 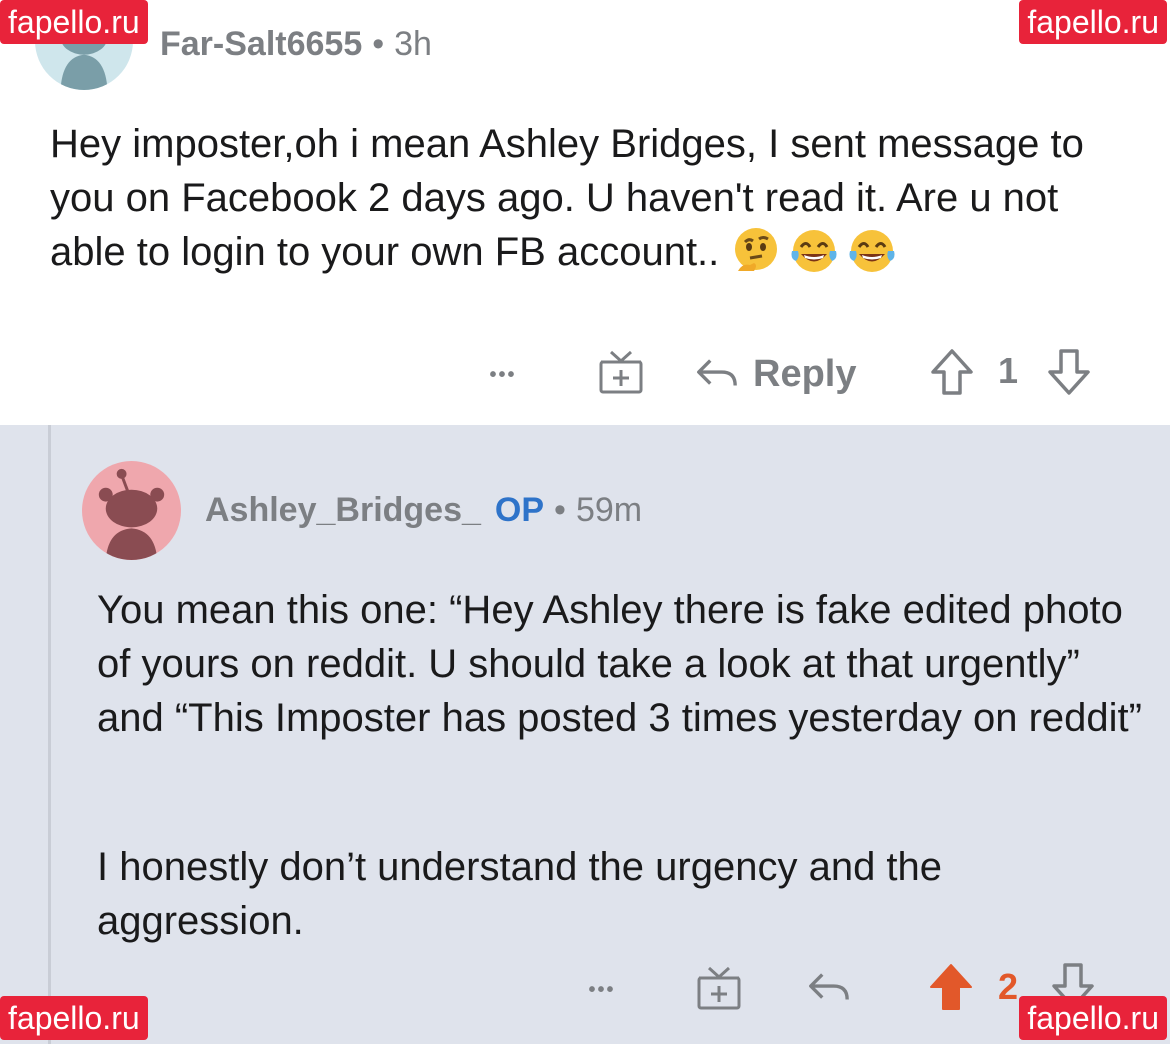 What do you see at coordinates (343, 510) in the screenshot?
I see `username: Ashley_Bridges_` at bounding box center [343, 510].